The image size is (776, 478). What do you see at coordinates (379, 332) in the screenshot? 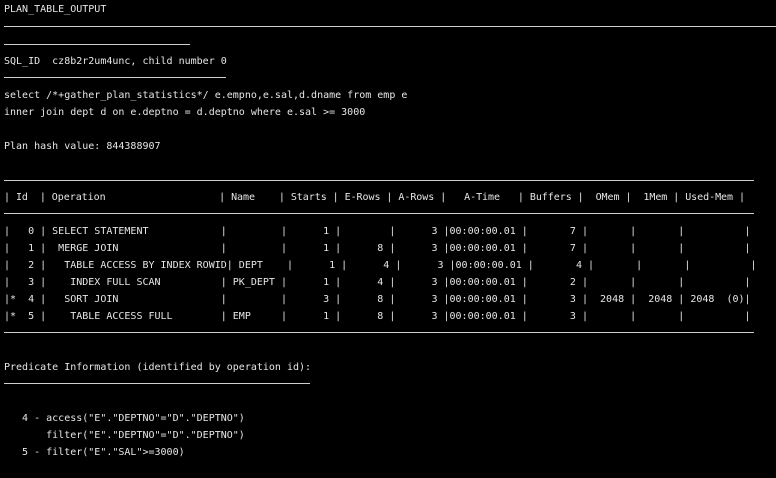
I see `table-bottom-rule` at bounding box center [379, 332].